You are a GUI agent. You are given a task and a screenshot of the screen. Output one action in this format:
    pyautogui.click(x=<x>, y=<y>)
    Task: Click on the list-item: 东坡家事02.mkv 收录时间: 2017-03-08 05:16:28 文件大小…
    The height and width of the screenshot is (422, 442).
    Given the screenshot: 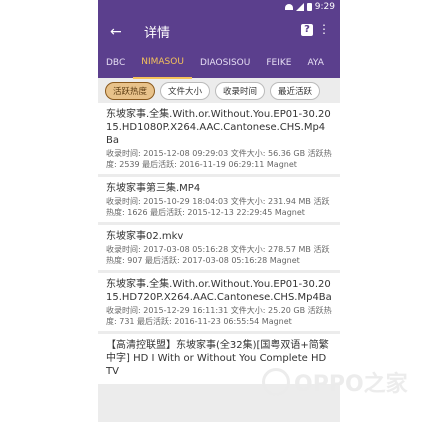 What is the action you would take?
    pyautogui.click(x=219, y=247)
    